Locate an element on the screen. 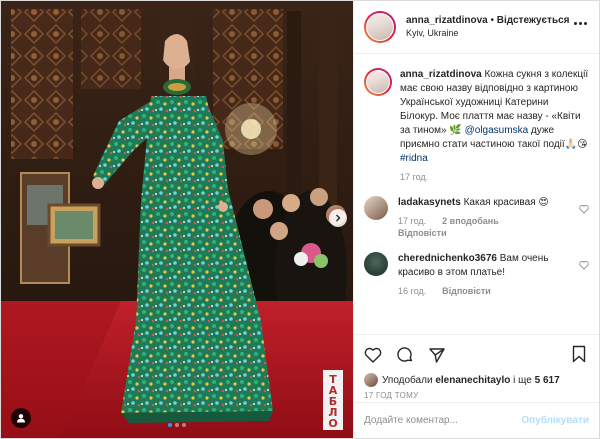  caption-hashtag: #ridna is located at coordinates (414, 158).